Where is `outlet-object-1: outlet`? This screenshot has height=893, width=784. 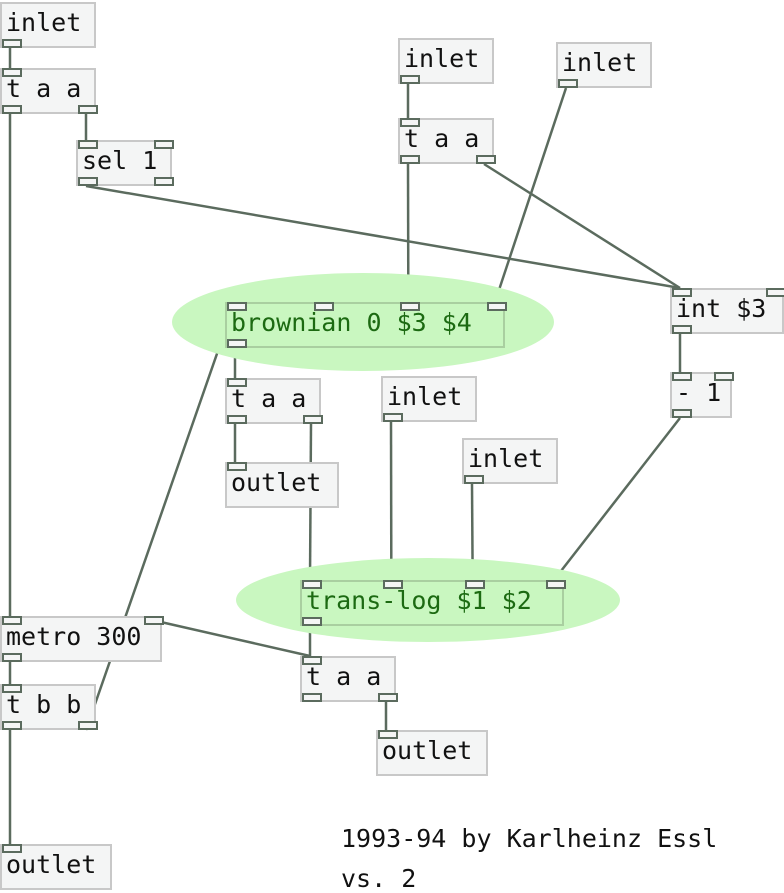 outlet-object-1: outlet is located at coordinates (282, 485).